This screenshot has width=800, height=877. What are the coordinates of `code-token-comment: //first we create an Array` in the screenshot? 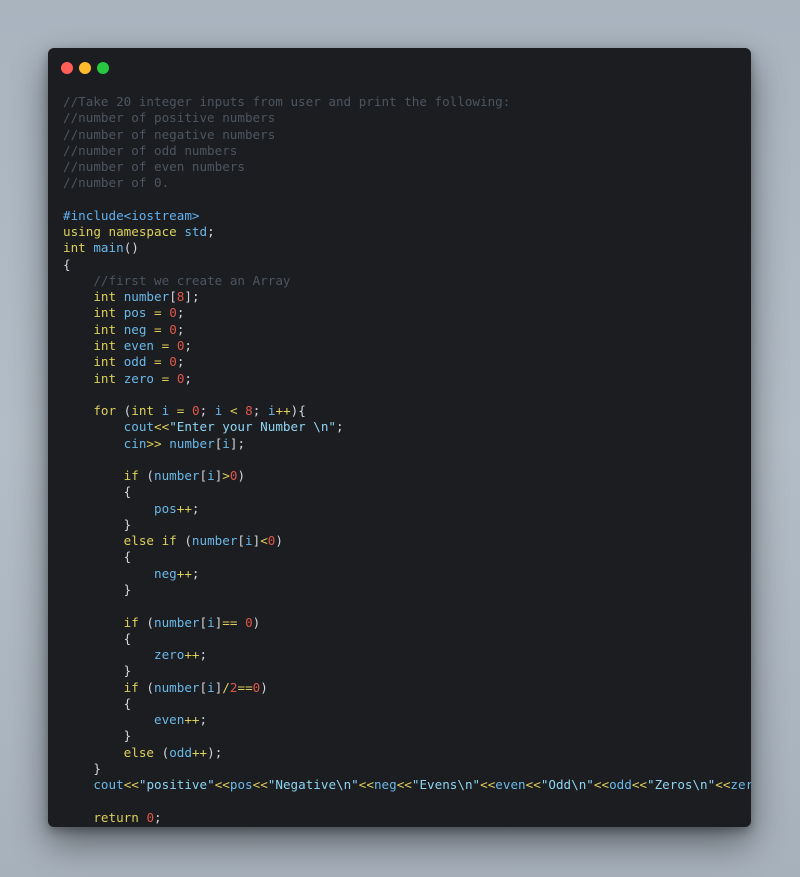 It's located at (192, 280).